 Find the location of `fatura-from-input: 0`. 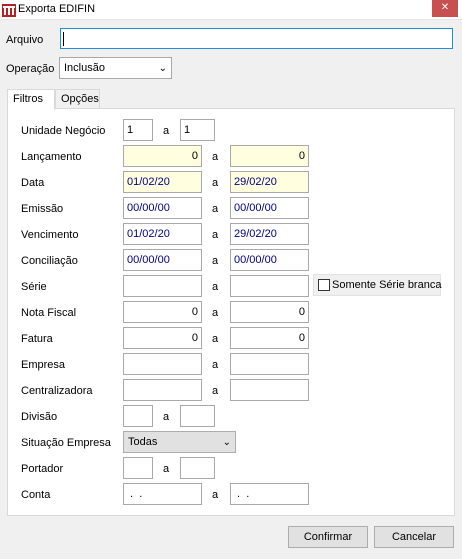

fatura-from-input: 0 is located at coordinates (162, 338).